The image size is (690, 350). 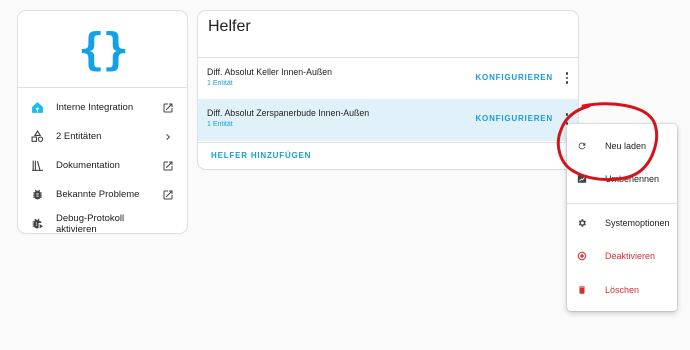 What do you see at coordinates (270, 72) in the screenshot?
I see `helper-name: Diff. Absolut Keller Innen-Außen` at bounding box center [270, 72].